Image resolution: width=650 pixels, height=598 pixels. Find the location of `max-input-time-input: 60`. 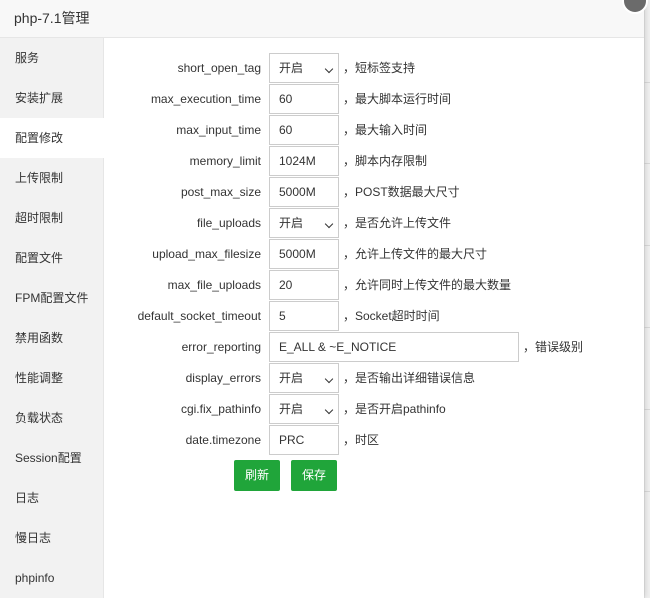

max-input-time-input: 60 is located at coordinates (304, 130).